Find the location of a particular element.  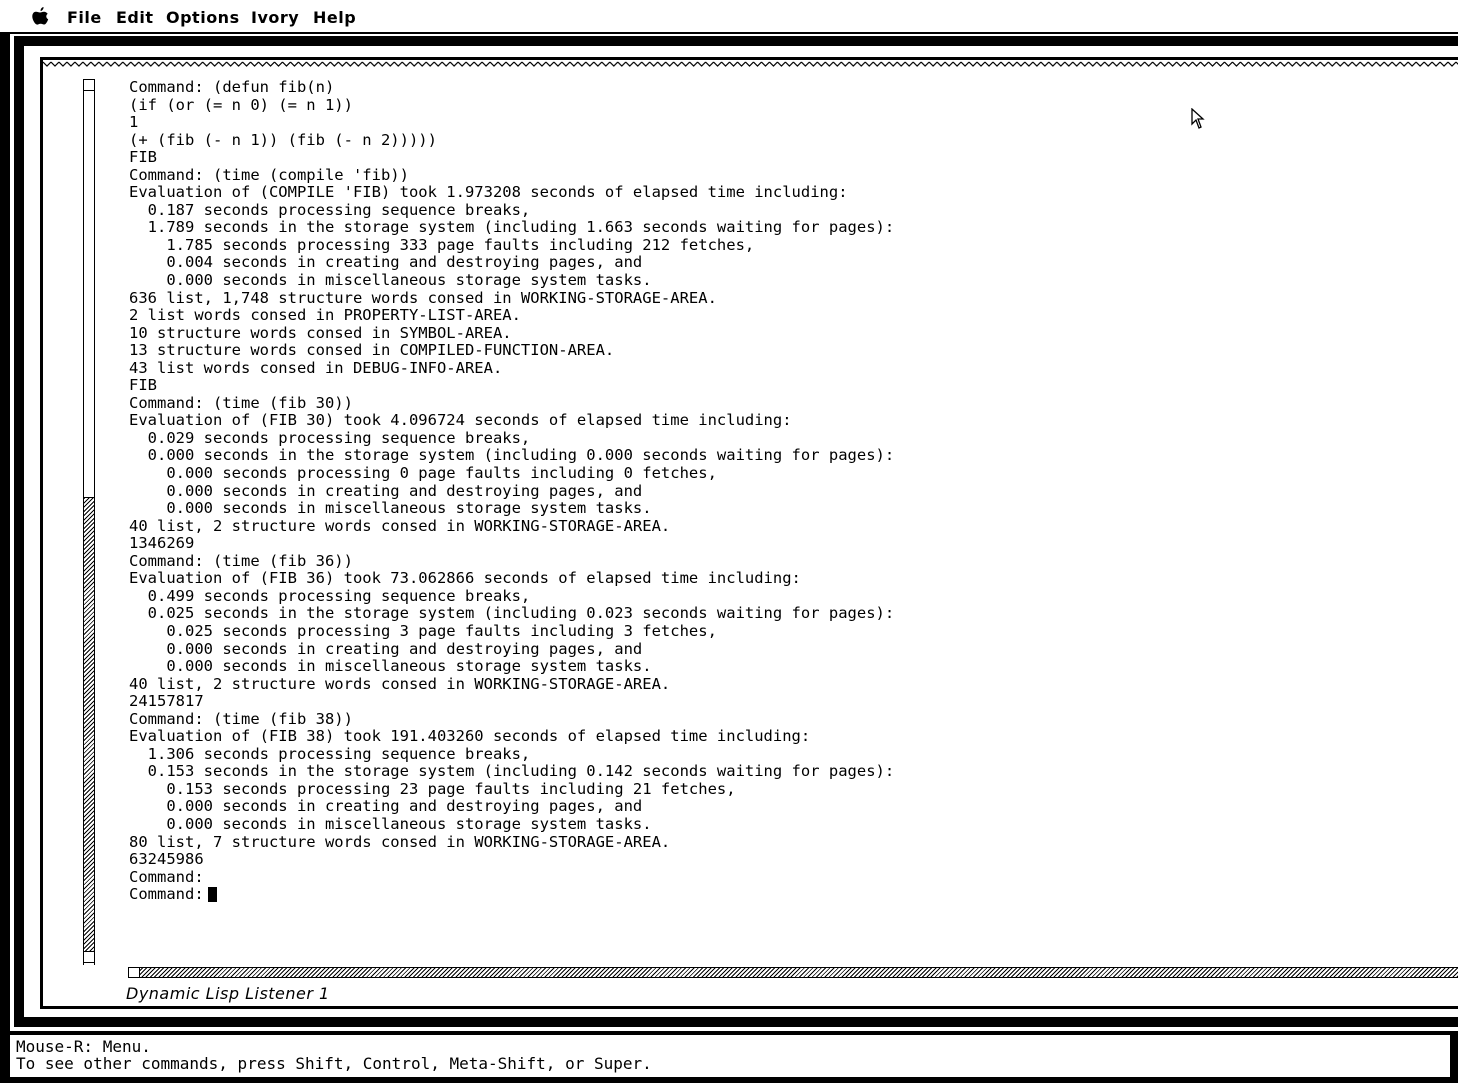

listener-line: (if (or (= n 0) (= n 1)) is located at coordinates (241, 104).